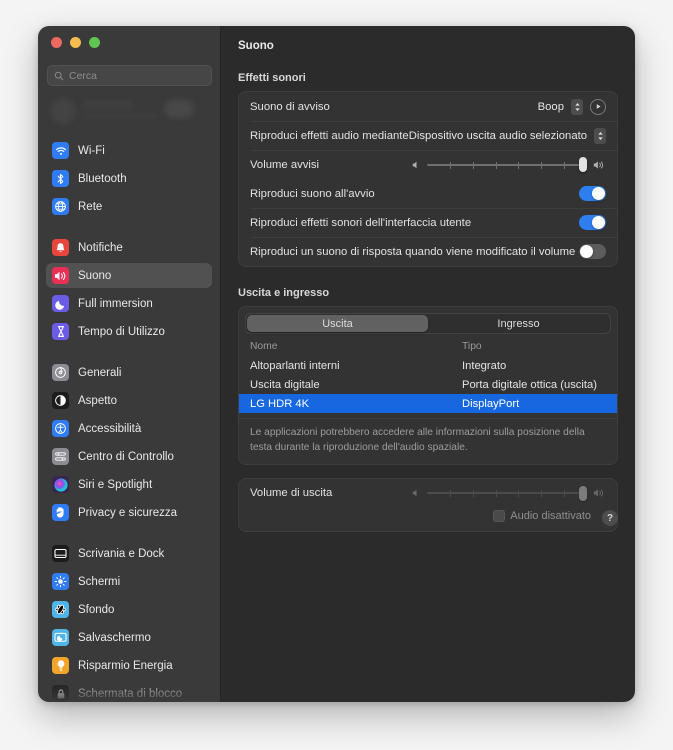  Describe the element at coordinates (60, 178) in the screenshot. I see `bluetooth-icon` at that location.